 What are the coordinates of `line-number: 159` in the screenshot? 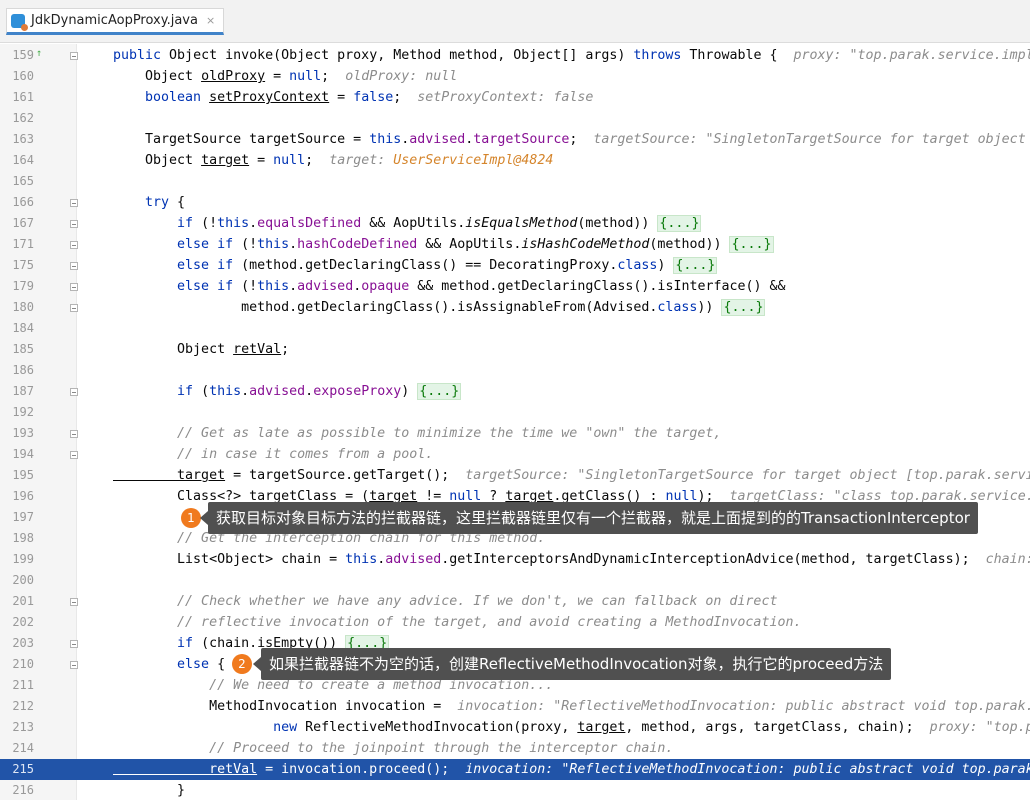 It's located at (23, 55).